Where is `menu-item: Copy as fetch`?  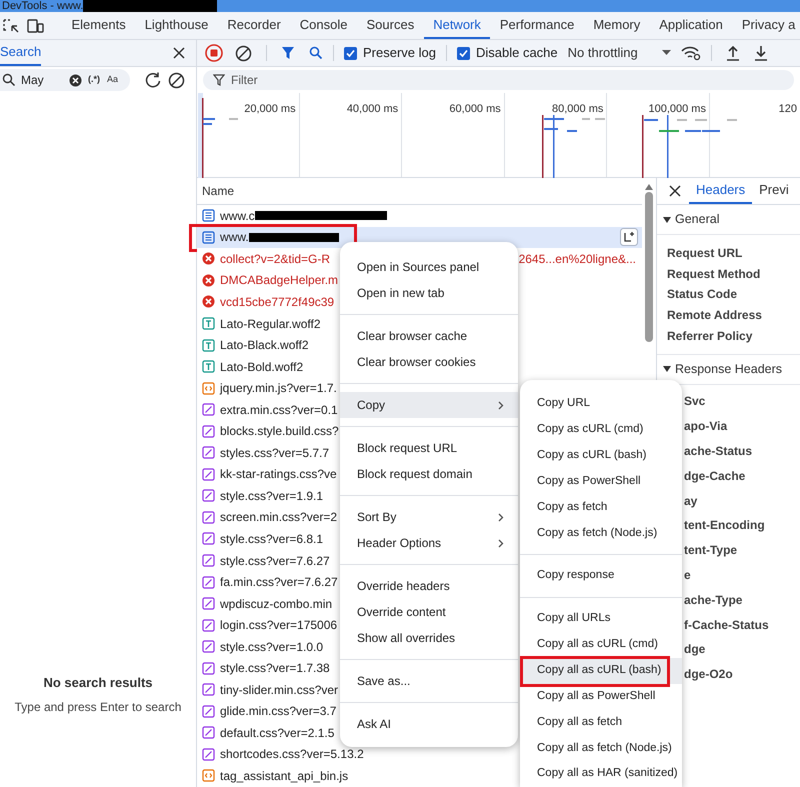 menu-item: Copy as fetch is located at coordinates (601, 507).